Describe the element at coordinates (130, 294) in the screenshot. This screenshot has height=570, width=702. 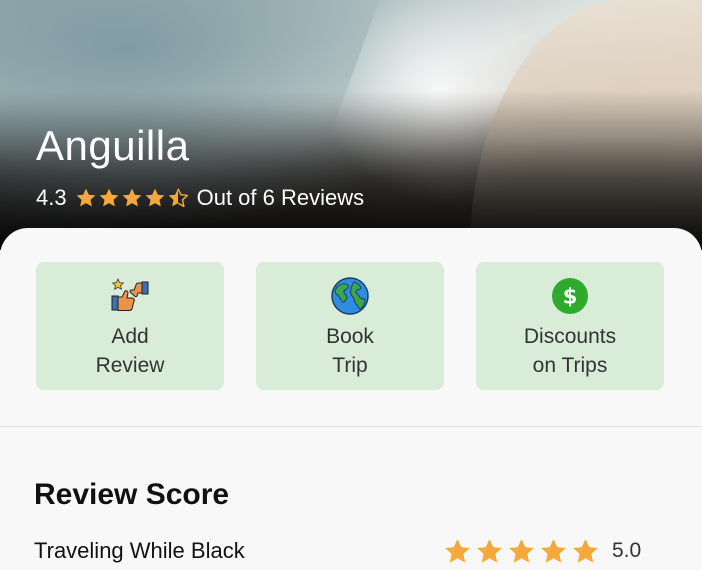
I see `thumbs-review-icon` at that location.